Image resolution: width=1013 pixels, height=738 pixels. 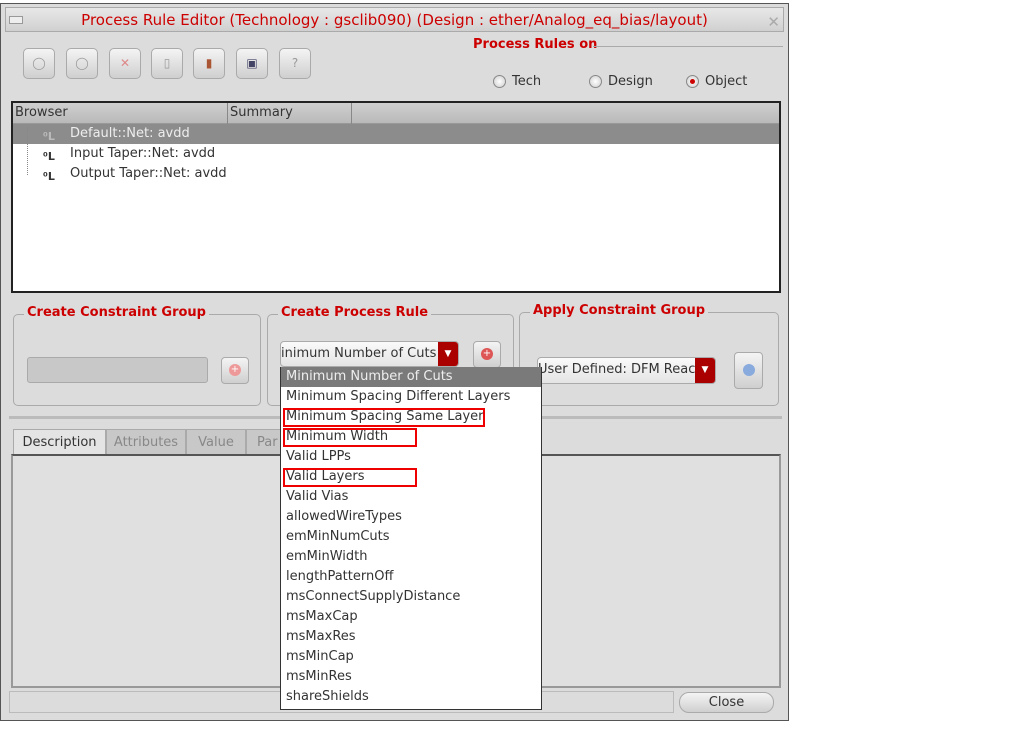 I want to click on dropdown-option: allowedWireTypes, so click(x=411, y=517).